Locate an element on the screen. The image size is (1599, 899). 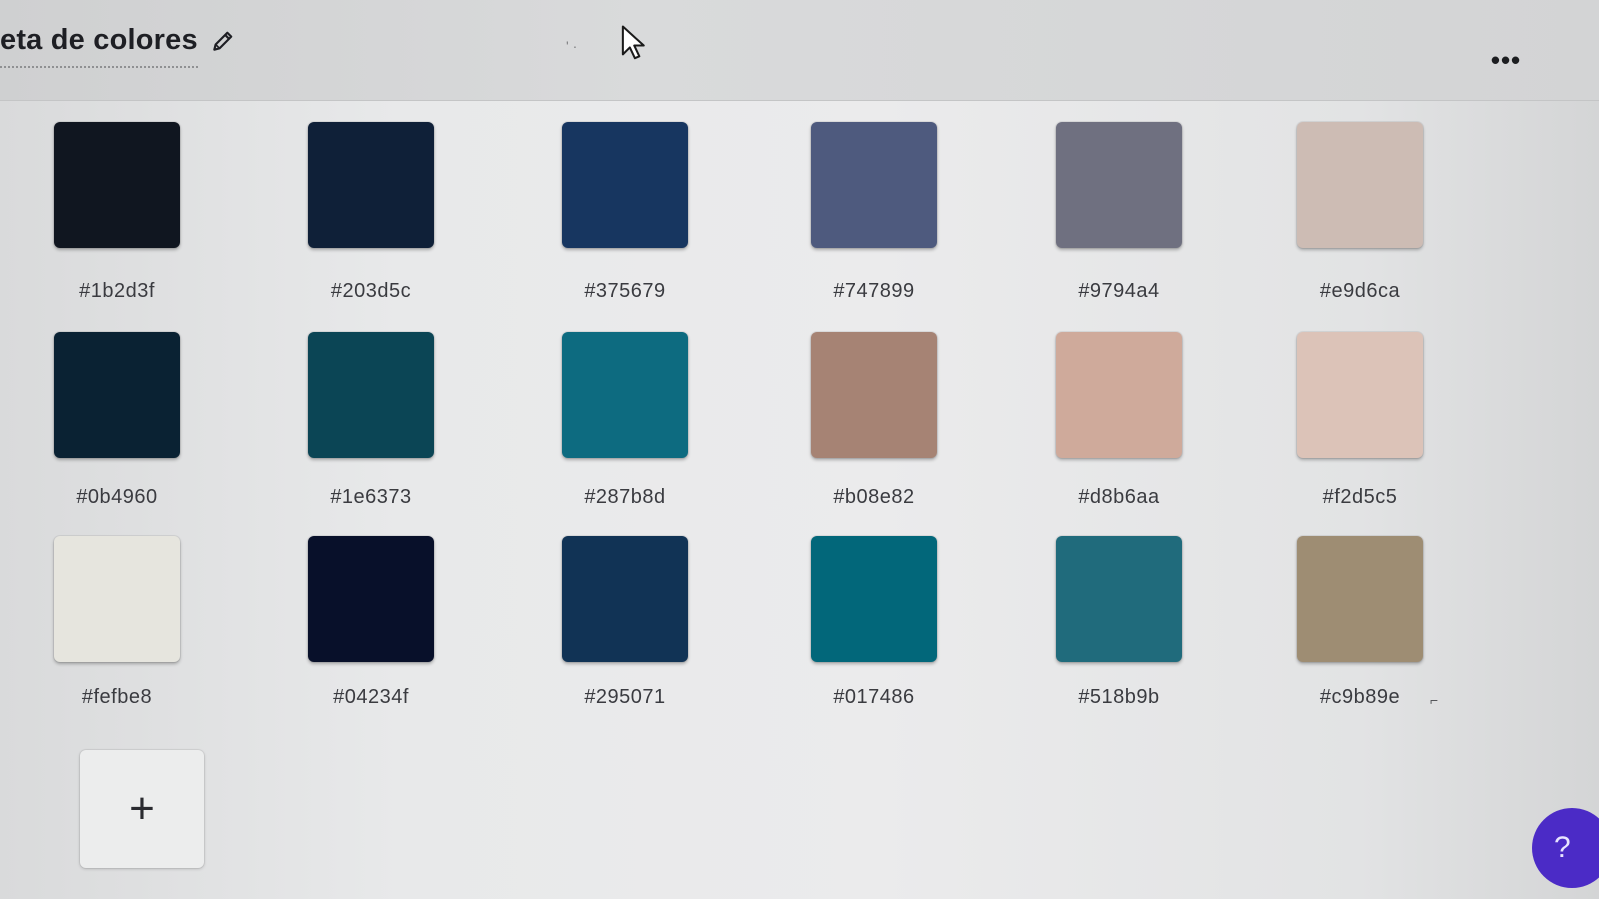
add-color-button: + is located at coordinates (142, 809).